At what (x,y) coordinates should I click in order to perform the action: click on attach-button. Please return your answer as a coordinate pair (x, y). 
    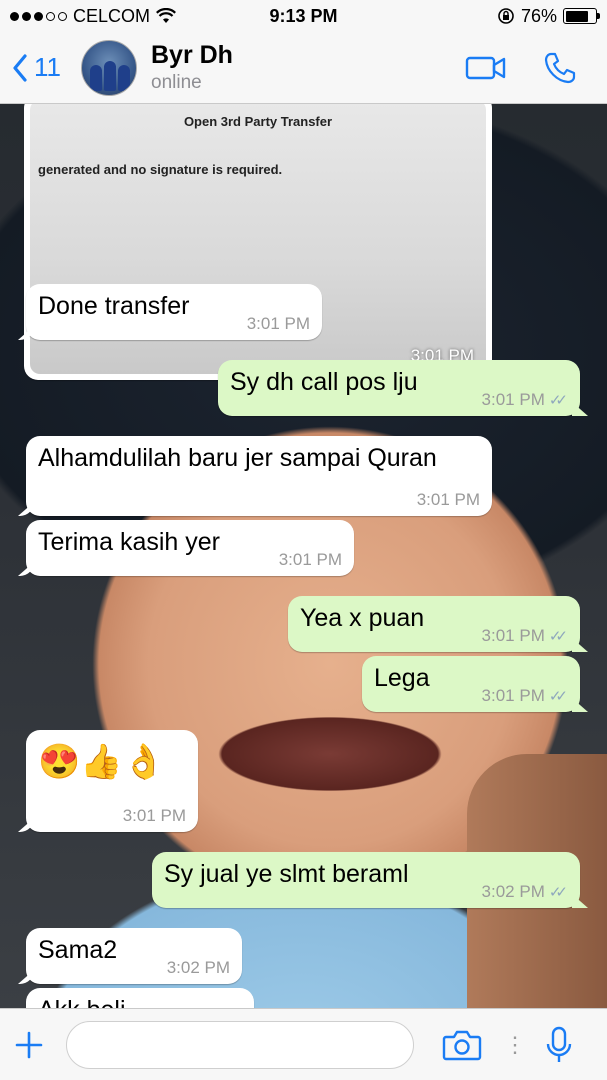
    Looking at the image, I should click on (29, 1045).